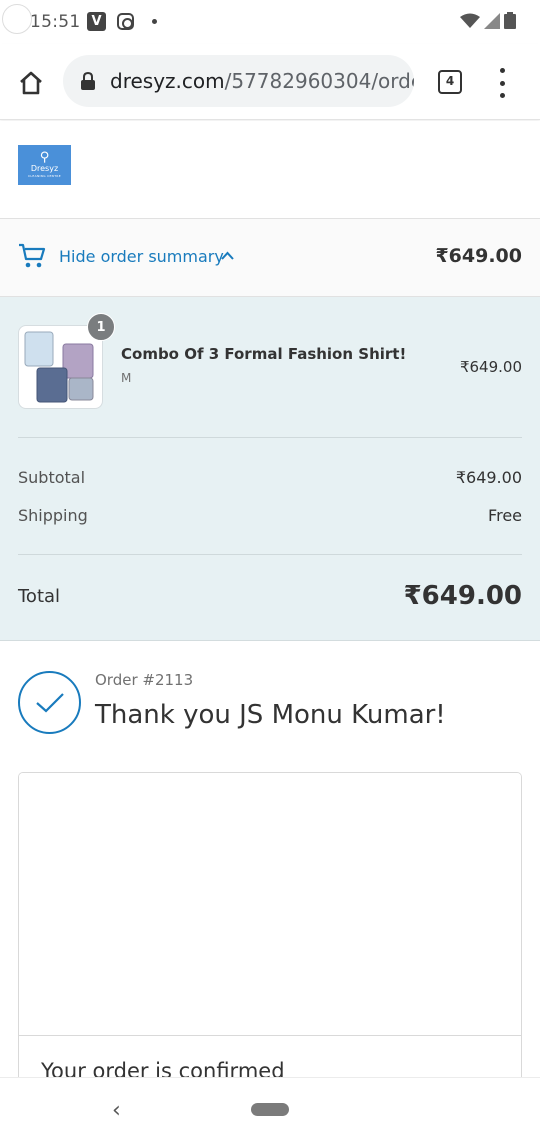 This screenshot has width=540, height=1140. Describe the element at coordinates (270, 258) in the screenshot. I see `order-summary-toggle: Hide order summary ₹649.00` at that location.